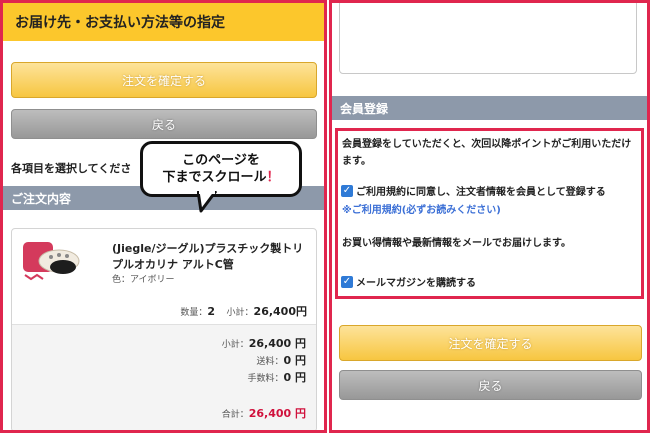 This screenshot has height=433, width=650. Describe the element at coordinates (207, 202) in the screenshot. I see `callout-tail-icon` at that location.